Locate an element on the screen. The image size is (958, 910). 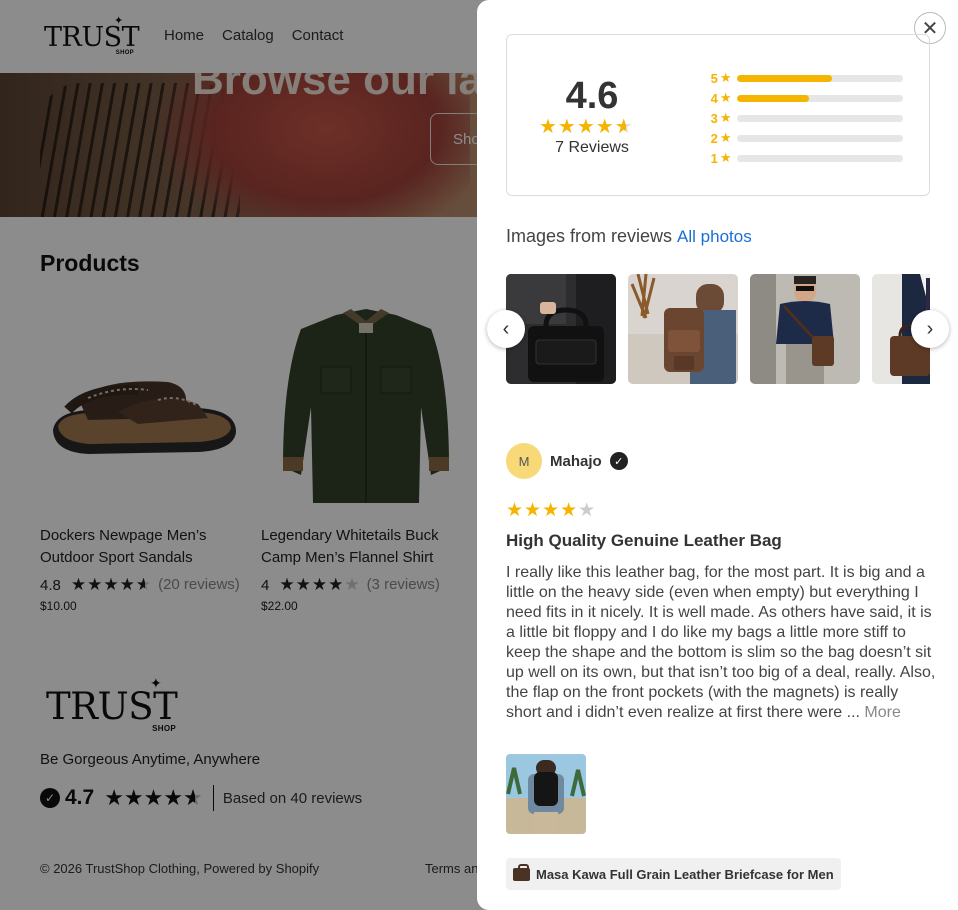
review-images-carousel is located at coordinates (718, 329).